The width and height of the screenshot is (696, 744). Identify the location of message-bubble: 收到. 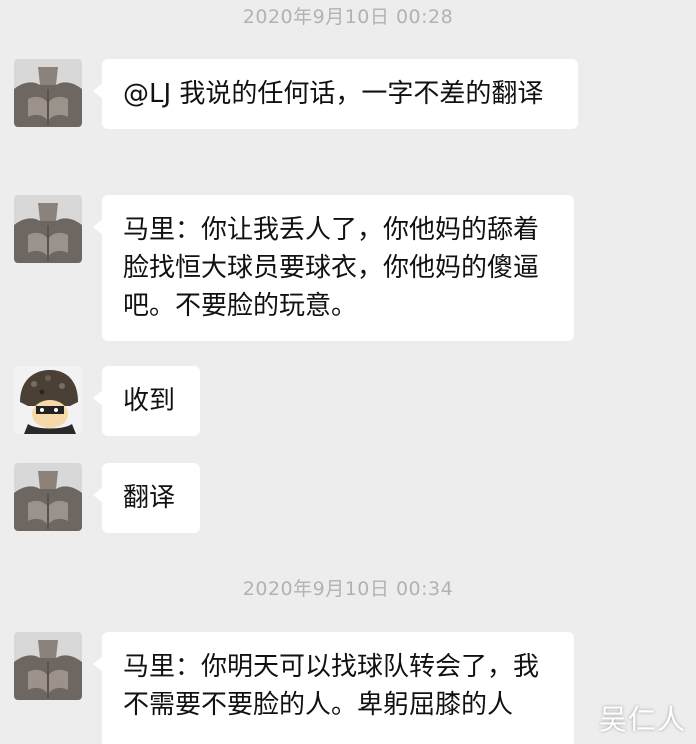
(146, 401).